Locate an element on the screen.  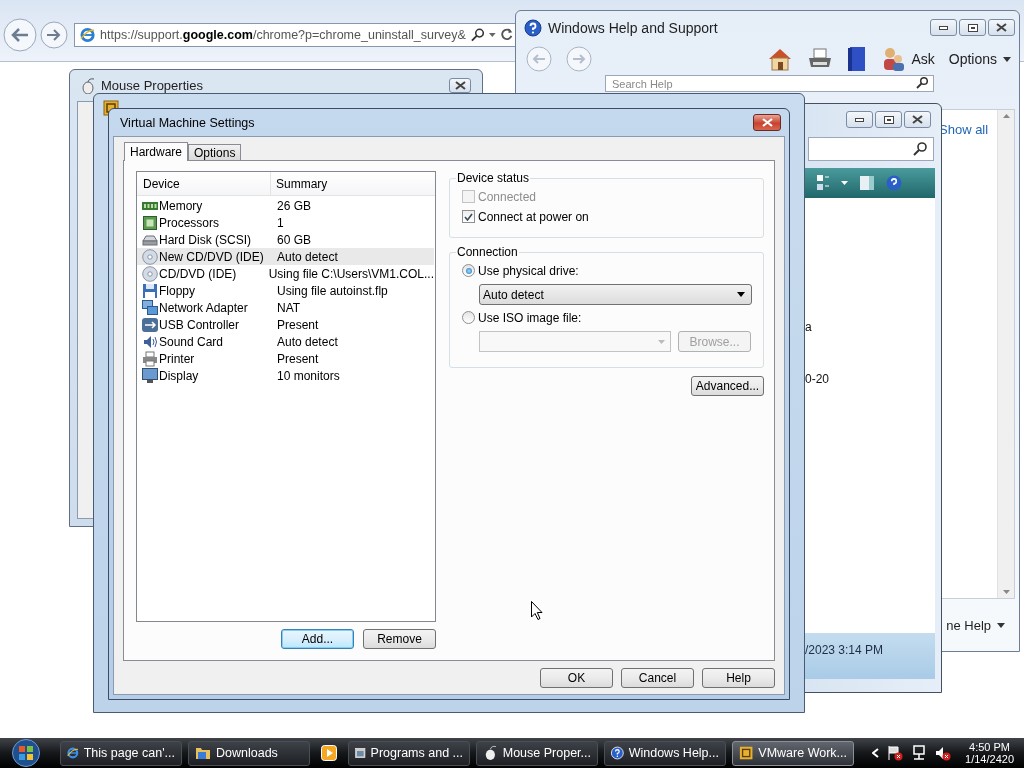
taskbar-button: Downloads is located at coordinates (249, 753).